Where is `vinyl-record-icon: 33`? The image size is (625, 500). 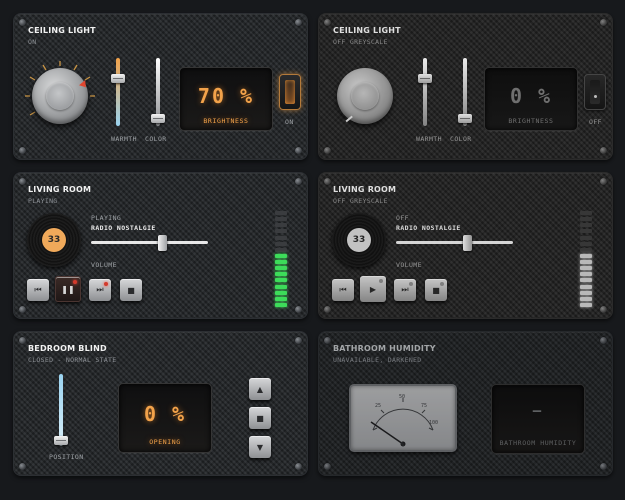
vinyl-record-icon: 33 is located at coordinates (54, 240).